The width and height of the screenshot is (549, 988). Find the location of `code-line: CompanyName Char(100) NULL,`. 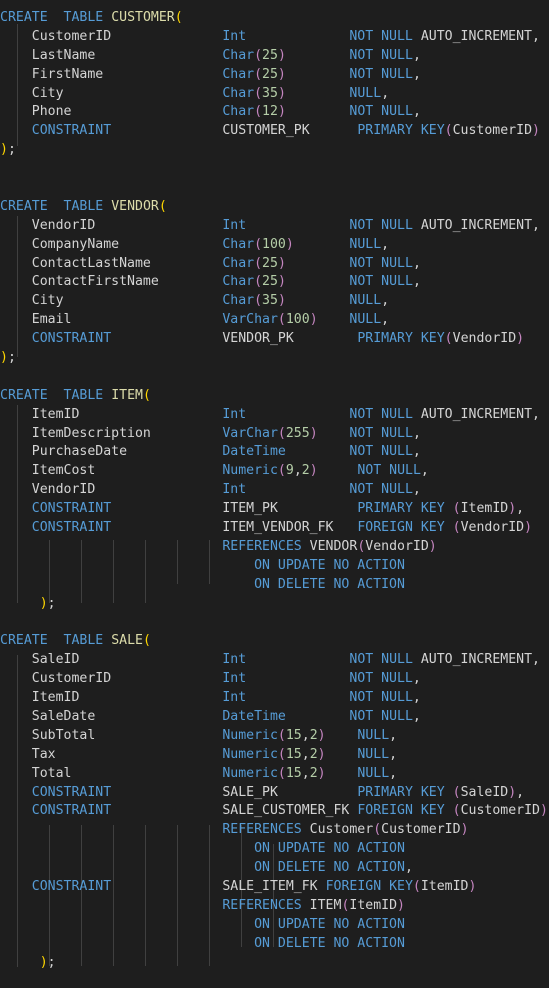

code-line: CompanyName Char(100) NULL, is located at coordinates (274, 245).